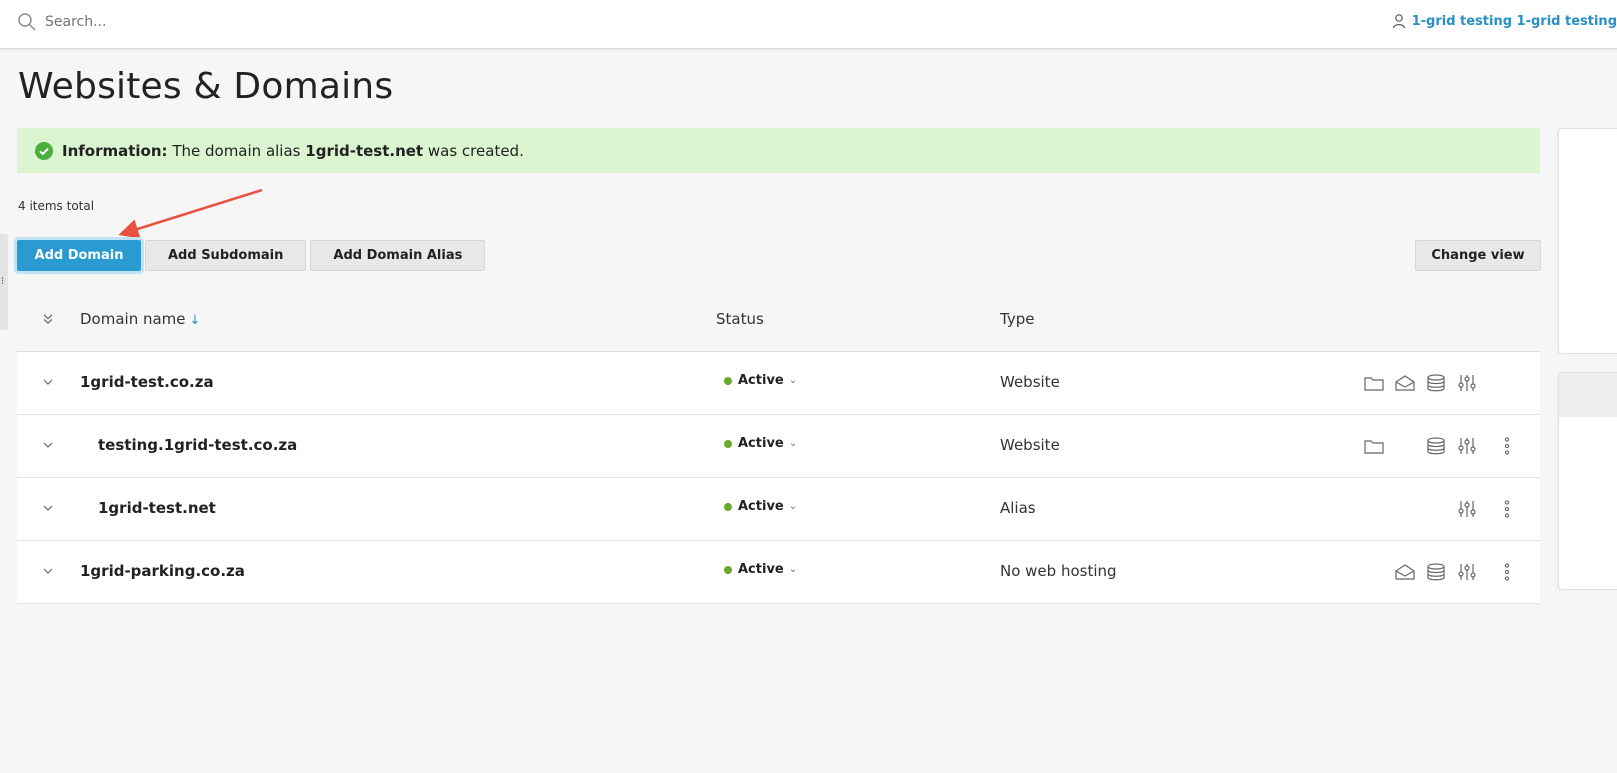 This screenshot has width=1617, height=773. Describe the element at coordinates (236, 150) in the screenshot. I see `message-text-before: The domain alias` at that location.